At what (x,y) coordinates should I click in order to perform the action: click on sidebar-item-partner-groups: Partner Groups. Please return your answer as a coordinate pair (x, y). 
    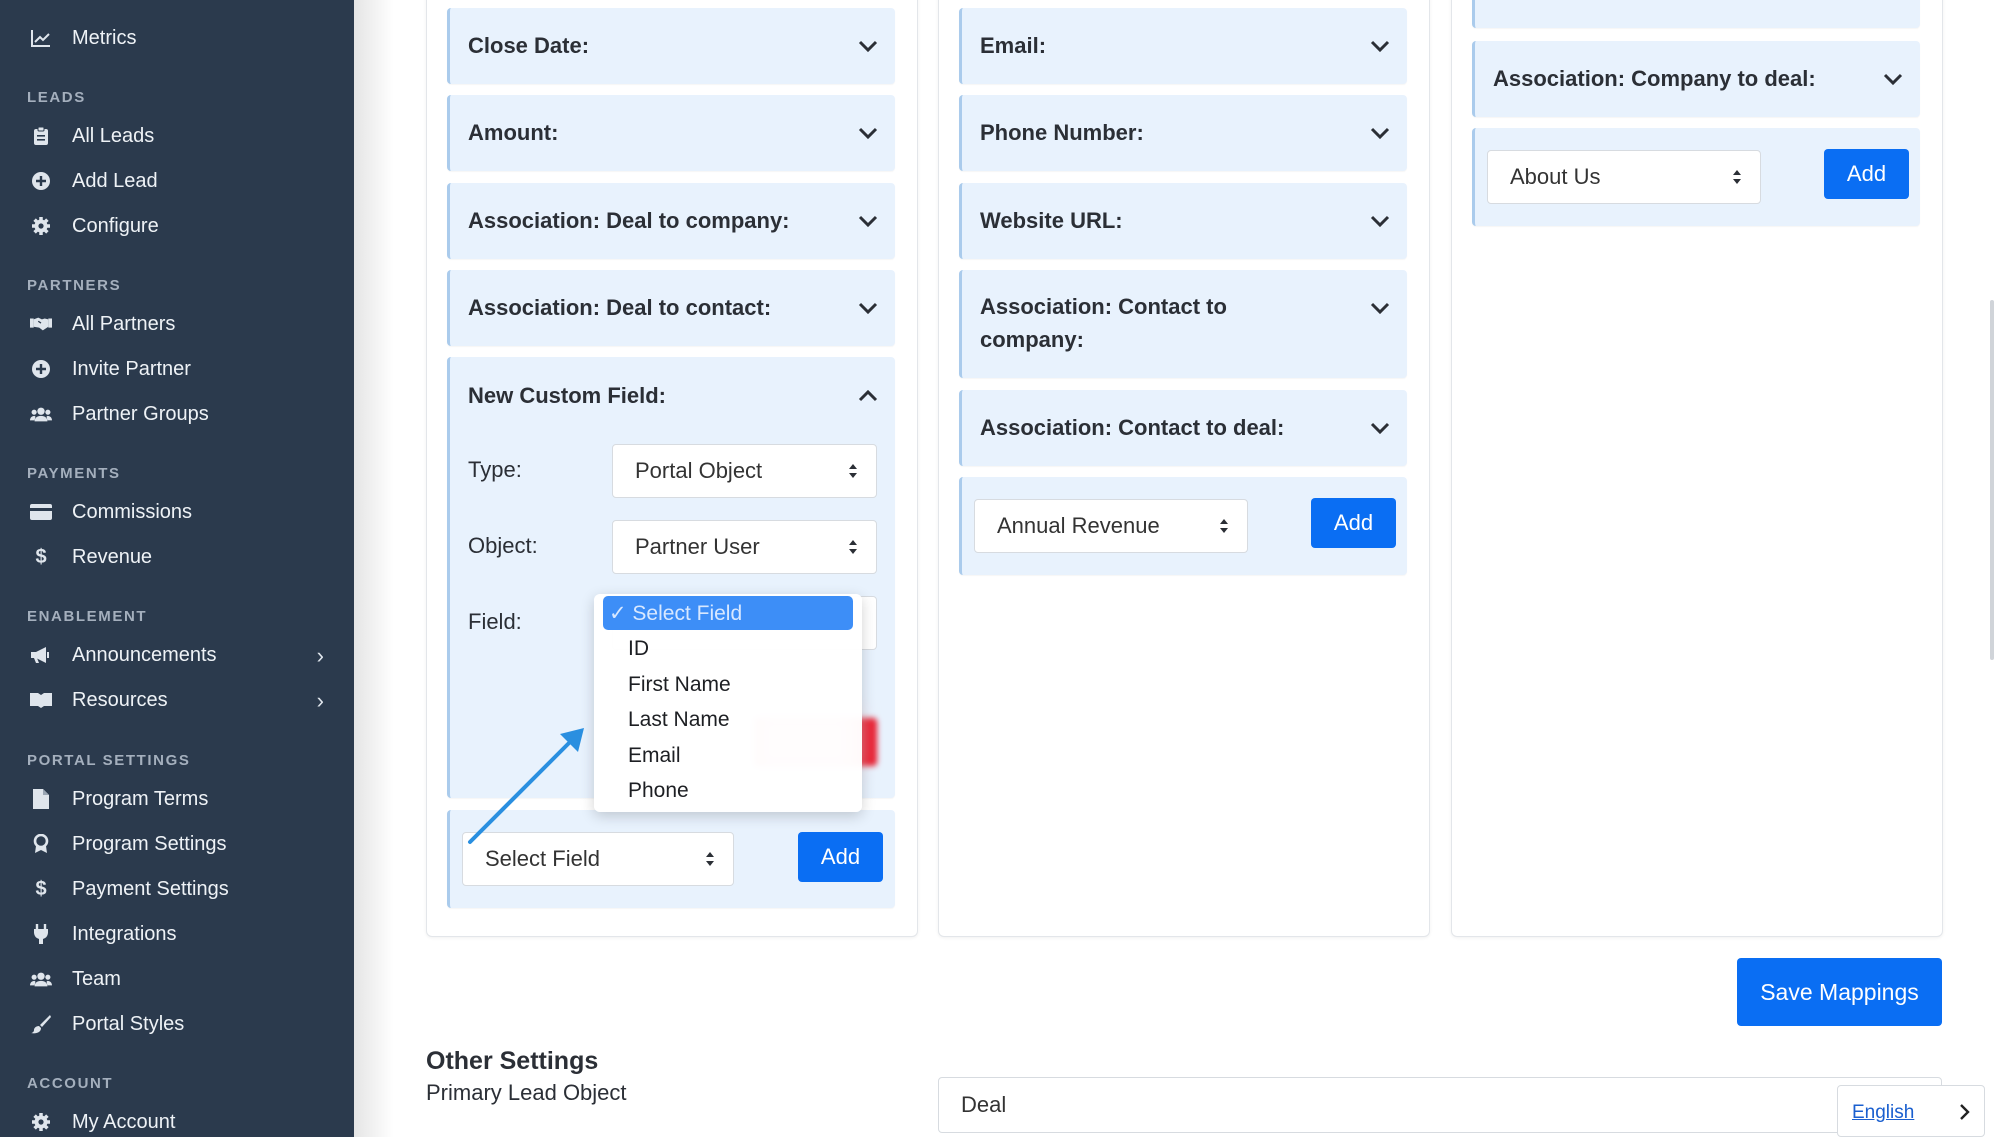
    Looking at the image, I should click on (177, 414).